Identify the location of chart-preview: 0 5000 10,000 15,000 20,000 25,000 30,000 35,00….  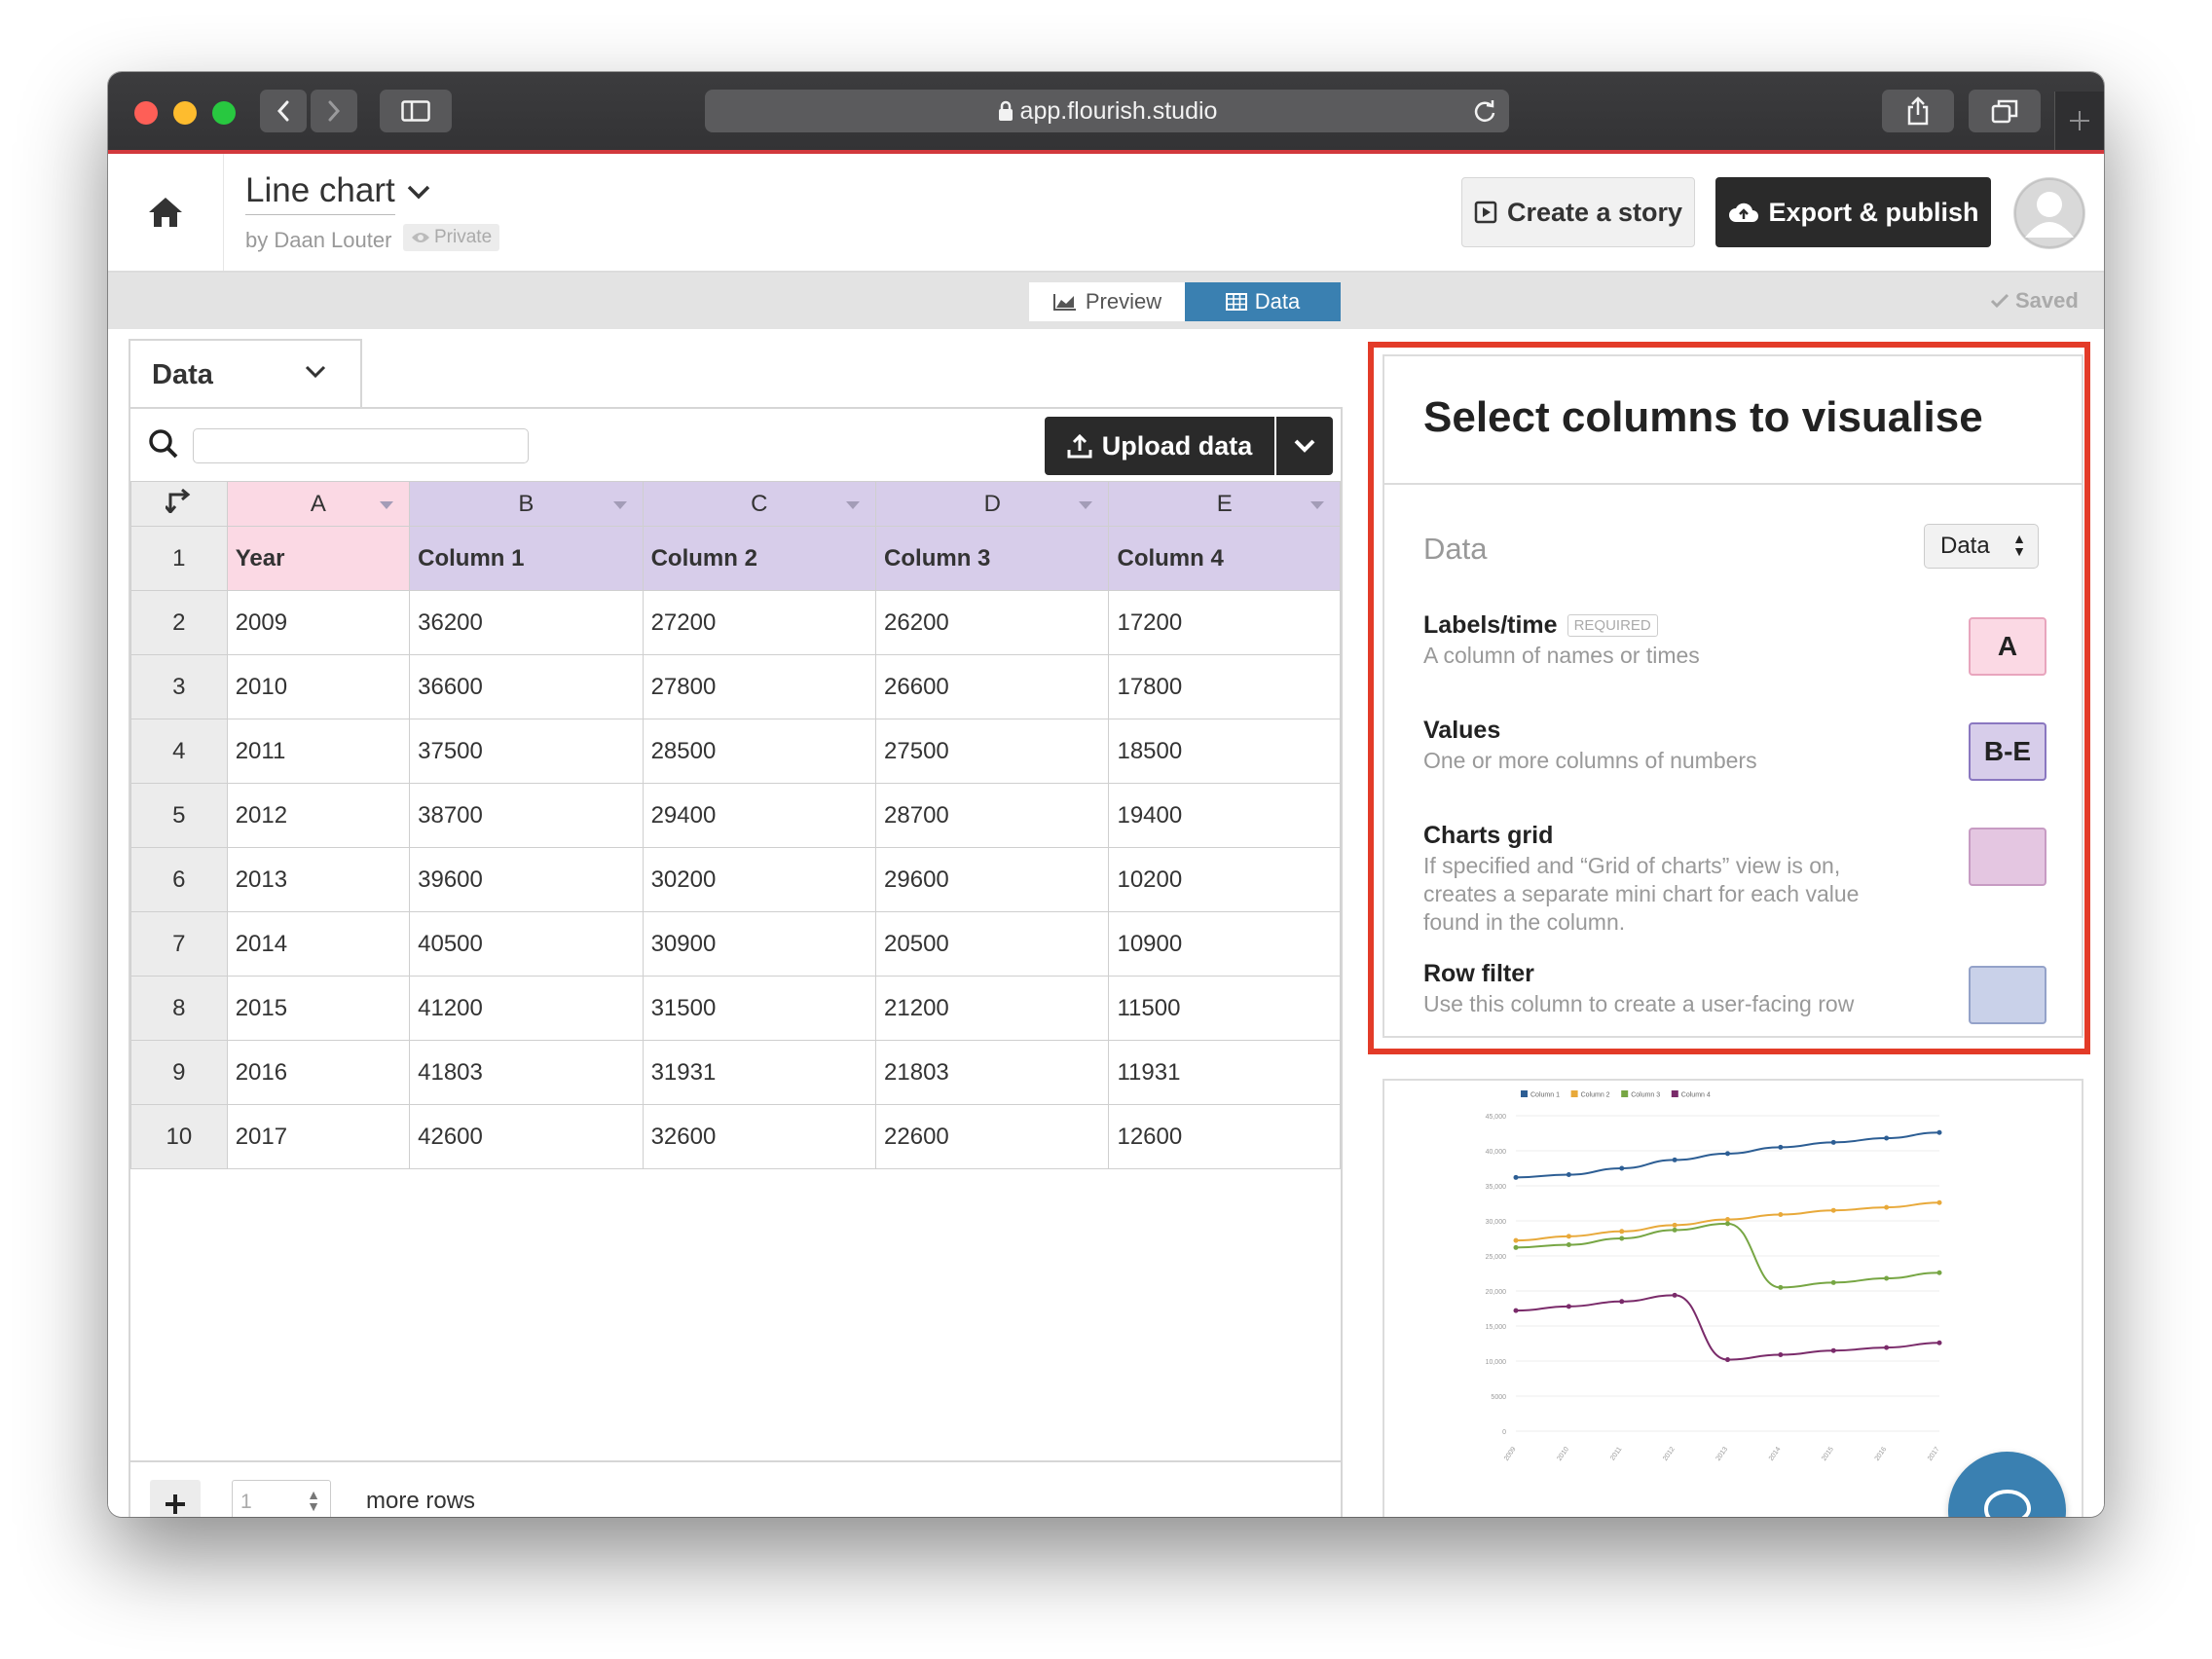
(1732, 1298).